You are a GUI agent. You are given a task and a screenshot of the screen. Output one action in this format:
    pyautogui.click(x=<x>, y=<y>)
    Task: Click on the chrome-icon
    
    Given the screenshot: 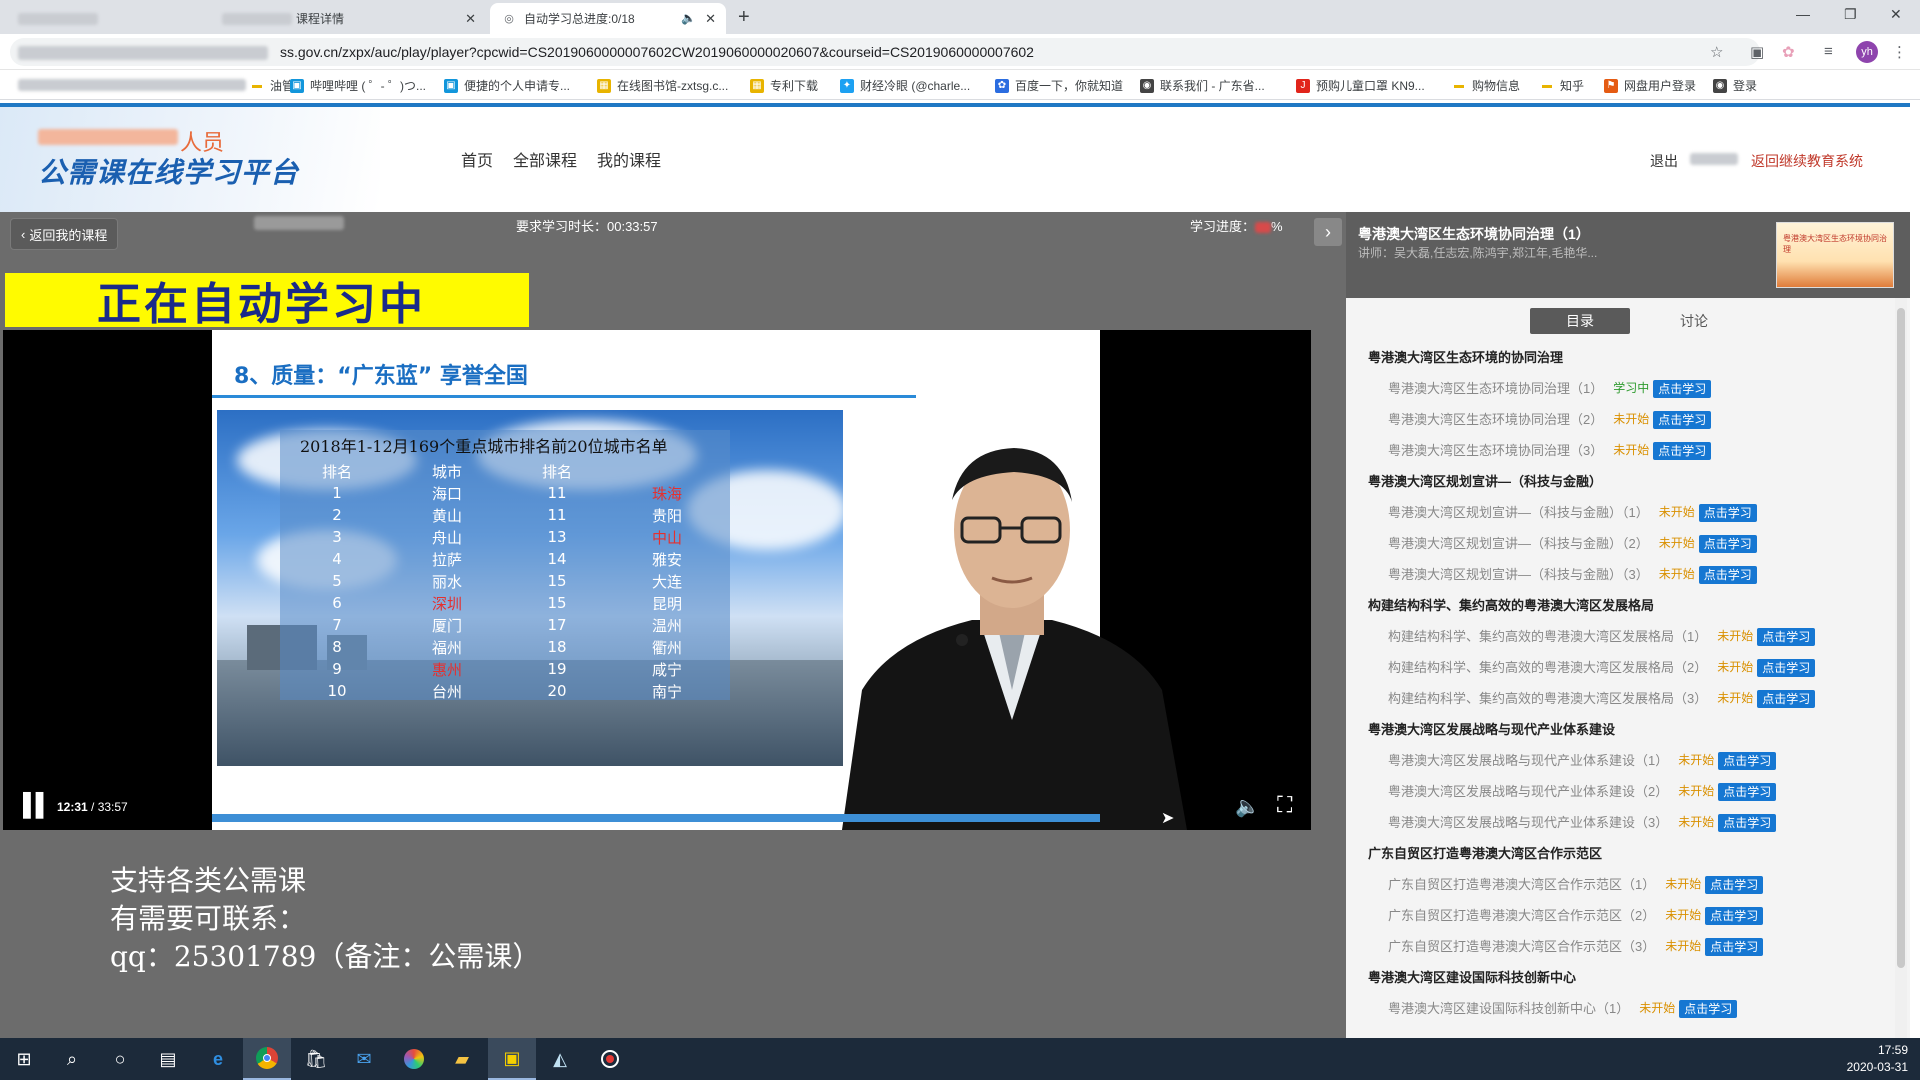 What is the action you would take?
    pyautogui.click(x=267, y=1059)
    